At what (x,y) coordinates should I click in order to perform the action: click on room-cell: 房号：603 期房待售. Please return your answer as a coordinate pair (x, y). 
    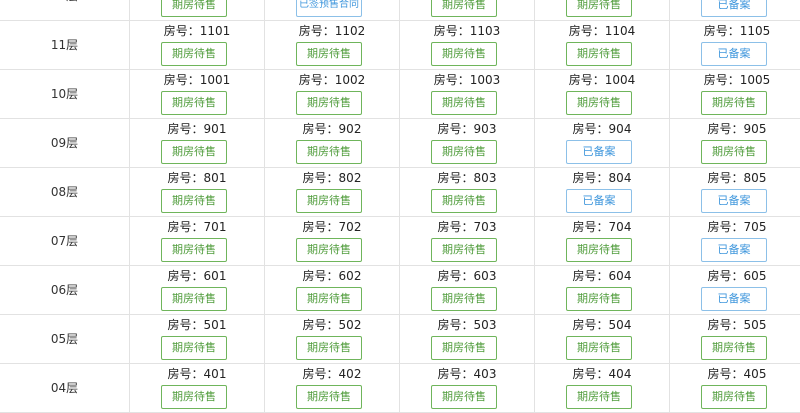
    Looking at the image, I should click on (467, 290).